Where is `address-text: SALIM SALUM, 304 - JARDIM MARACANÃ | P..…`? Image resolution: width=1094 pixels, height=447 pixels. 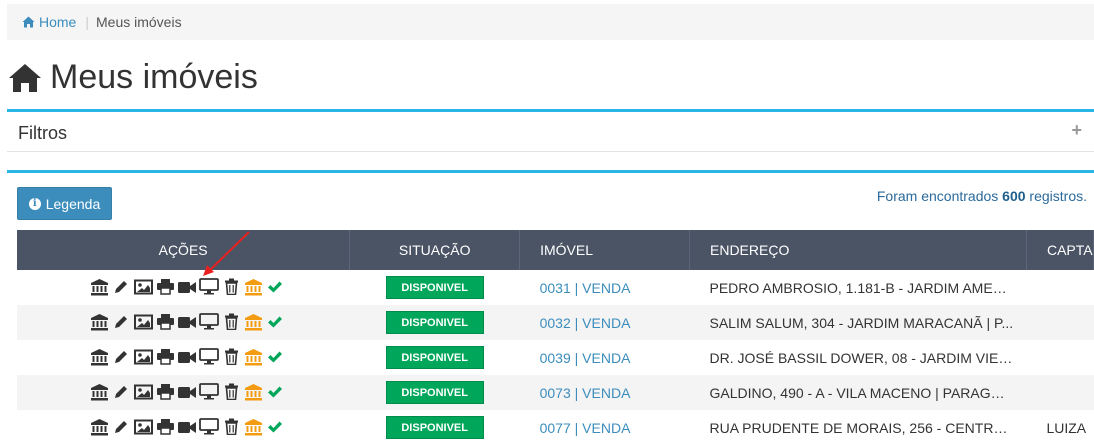
address-text: SALIM SALUM, 304 - JARDIM MARACANÃ | P..… is located at coordinates (861, 322).